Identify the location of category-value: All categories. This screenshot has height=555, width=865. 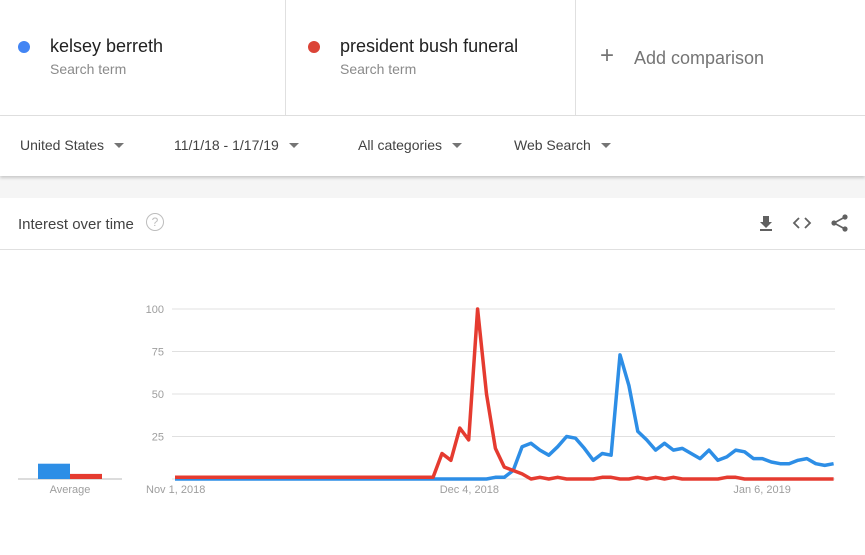
(400, 145).